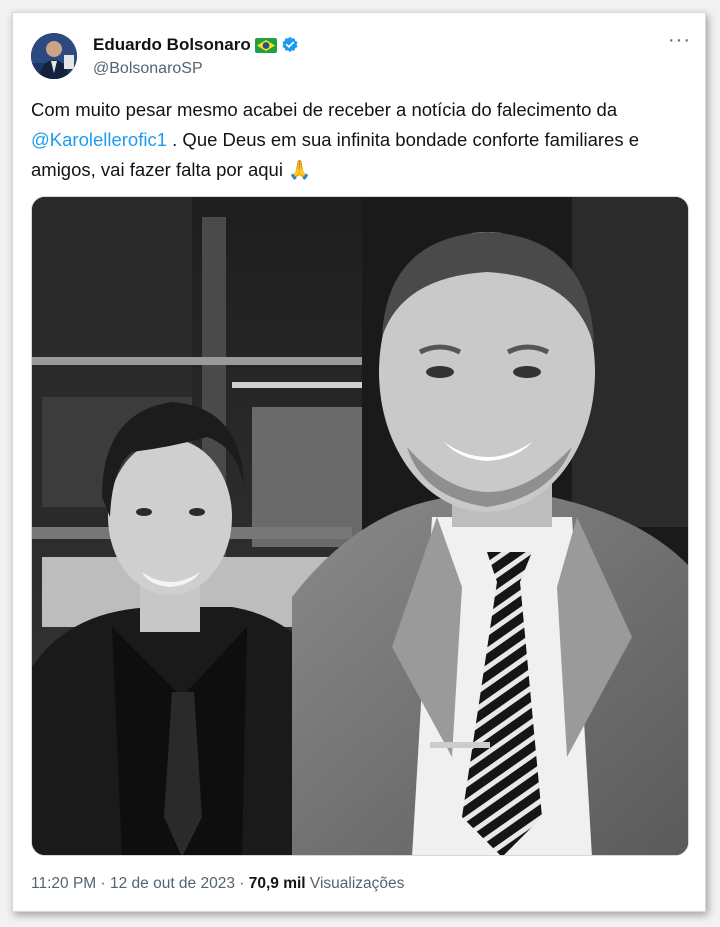 This screenshot has width=720, height=927. Describe the element at coordinates (265, 45) in the screenshot. I see `brazil-flag-icon` at that location.